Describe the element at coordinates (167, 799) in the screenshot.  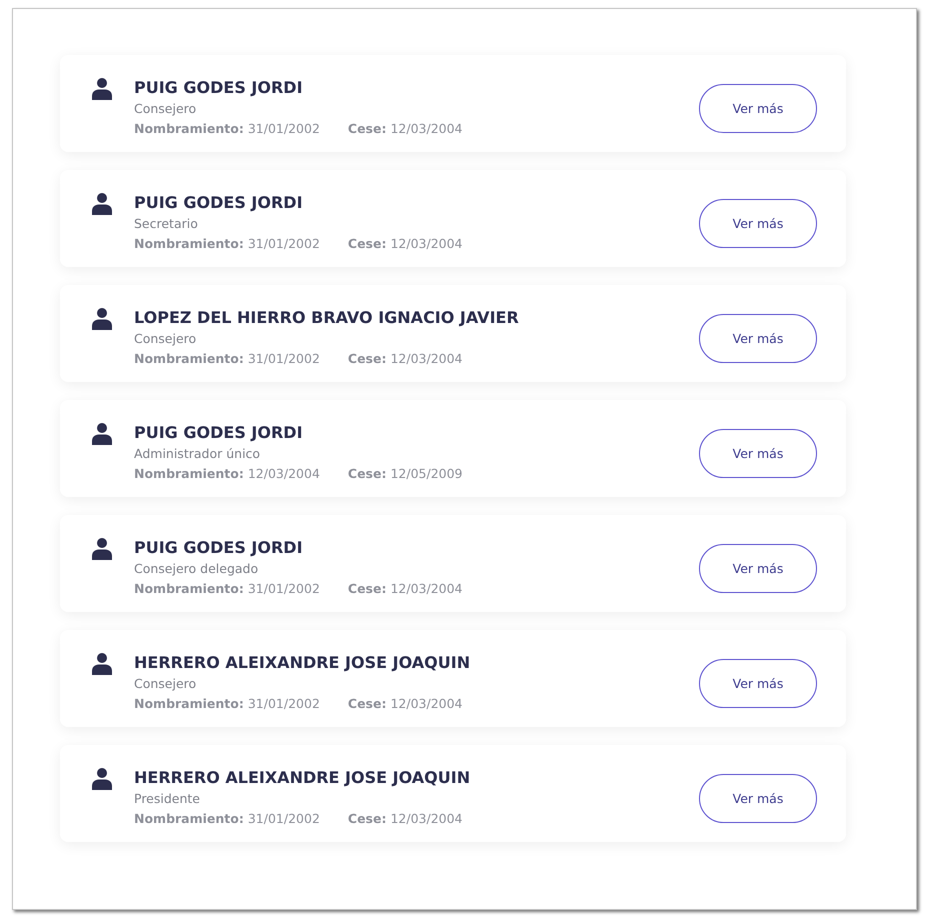
I see `role-text: Presidente` at that location.